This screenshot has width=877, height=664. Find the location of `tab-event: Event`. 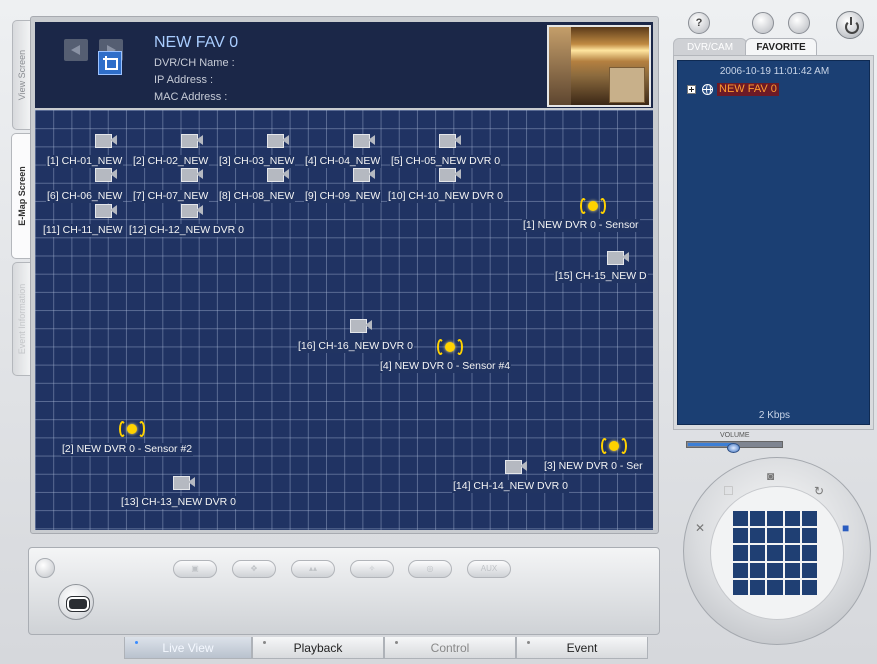

tab-event: Event is located at coordinates (582, 648).